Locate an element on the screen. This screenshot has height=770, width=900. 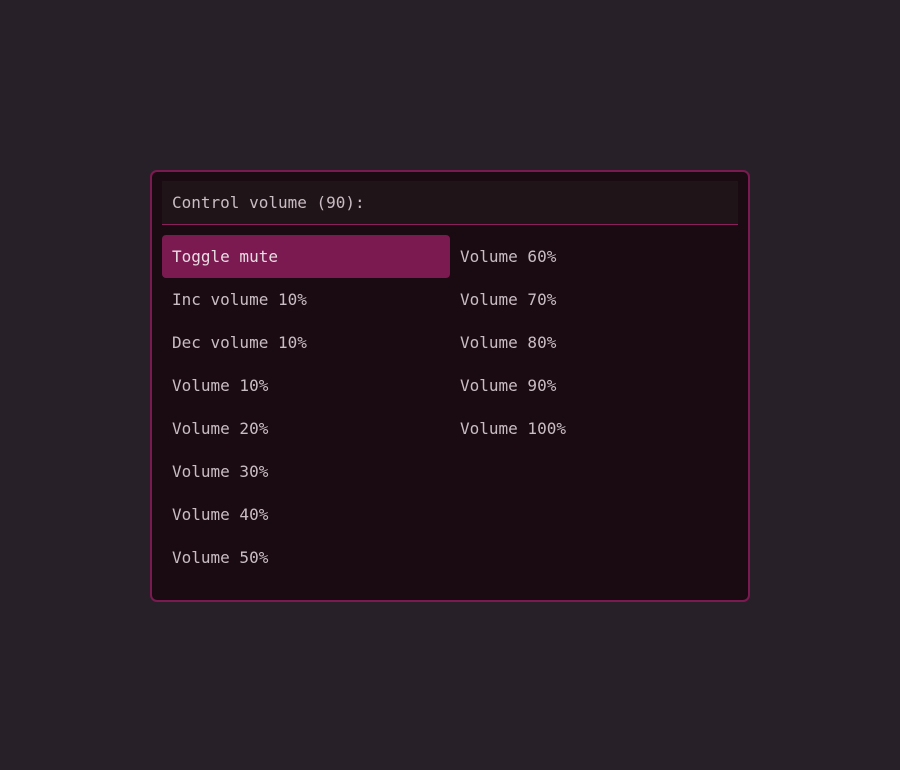
option-dec-volume-10: Dec volume 10% is located at coordinates (306, 342).